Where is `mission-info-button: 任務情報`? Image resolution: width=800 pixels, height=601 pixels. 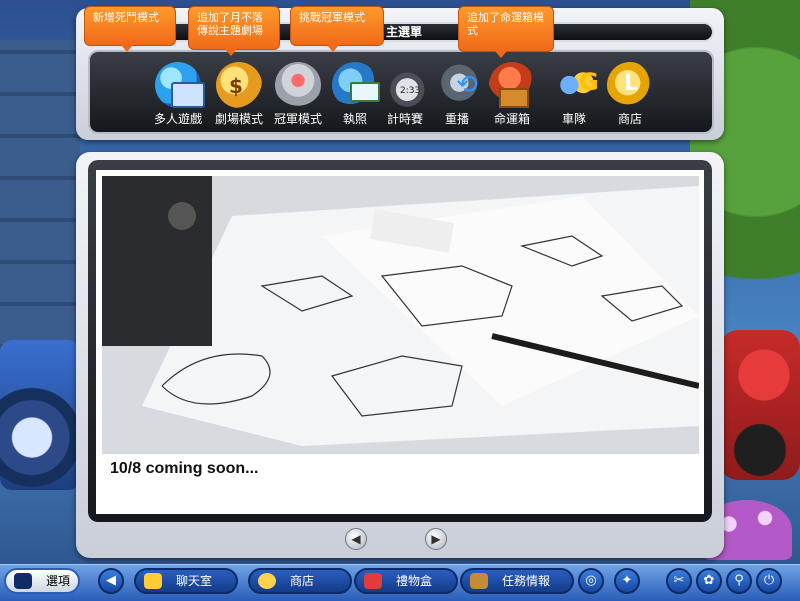 mission-info-button: 任務情報 is located at coordinates (517, 581).